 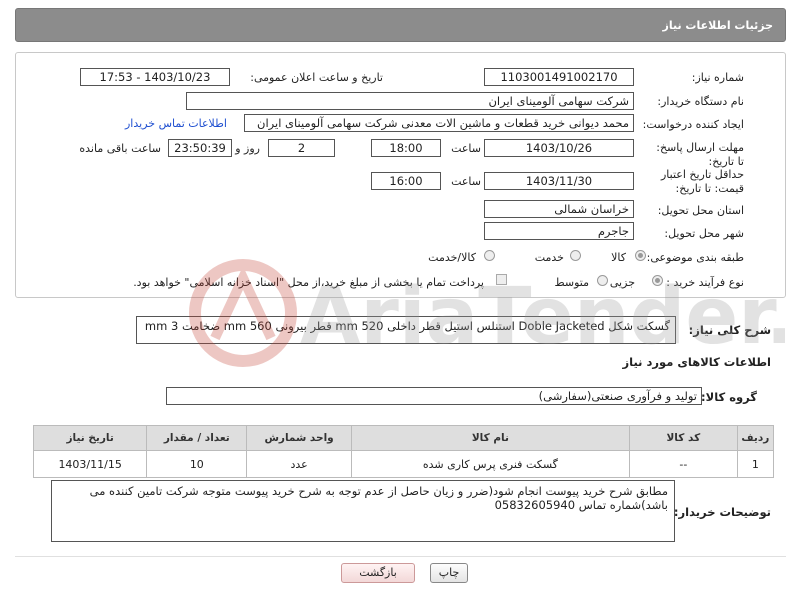 What do you see at coordinates (571, 282) in the screenshot?
I see `process-option-medium: متوسط` at bounding box center [571, 282].